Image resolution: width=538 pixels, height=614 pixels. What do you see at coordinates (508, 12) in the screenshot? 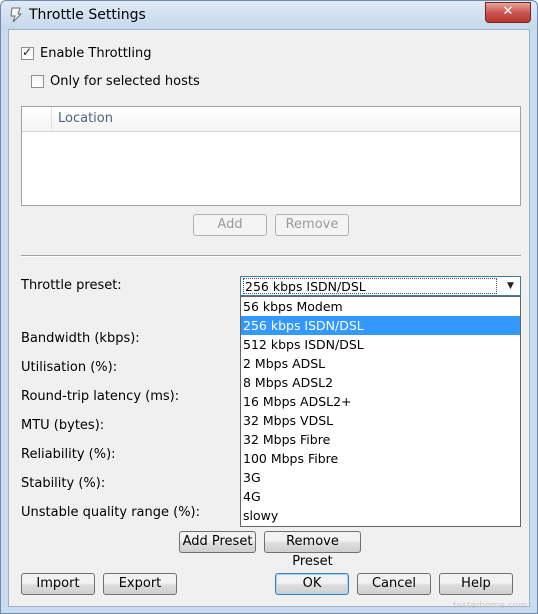
I see `close-button: ✕` at bounding box center [508, 12].